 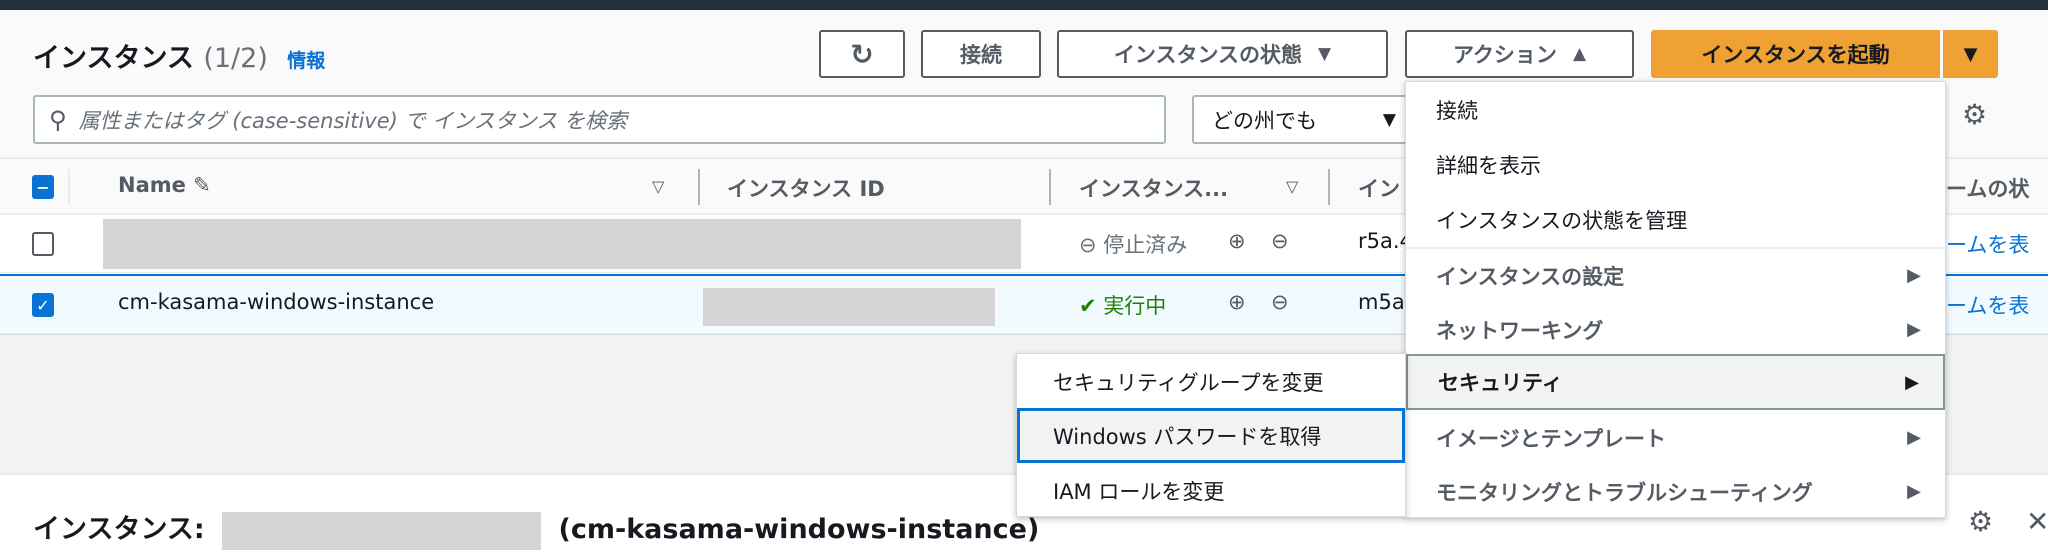 I want to click on search-icon: ⚲, so click(x=58, y=119).